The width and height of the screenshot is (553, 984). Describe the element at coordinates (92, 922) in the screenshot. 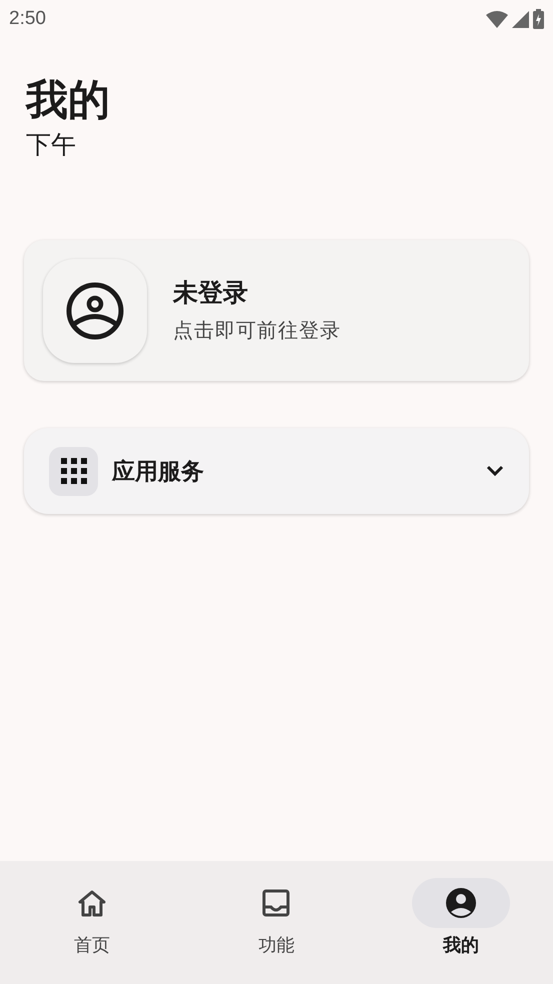

I see `nav-tab: 首页` at that location.